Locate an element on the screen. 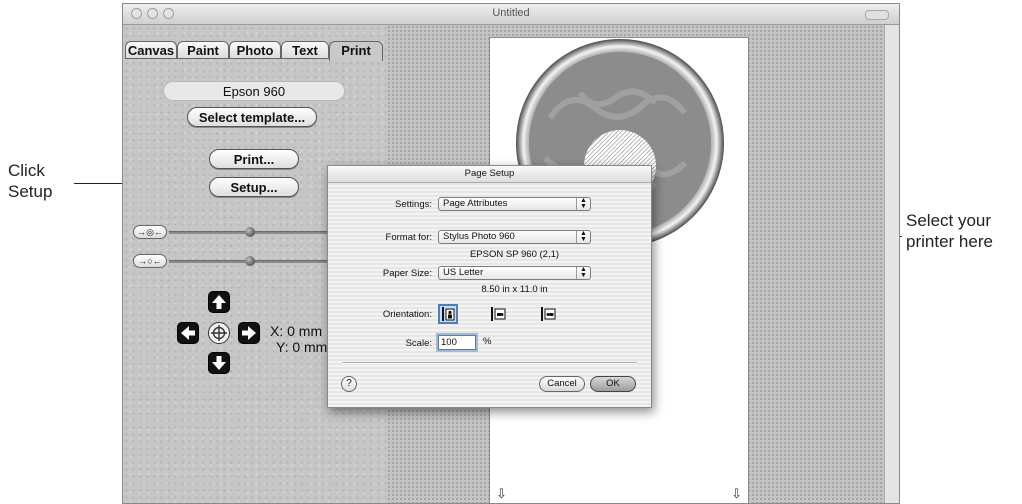  settings-popup-value: Page Attributes is located at coordinates (475, 203).